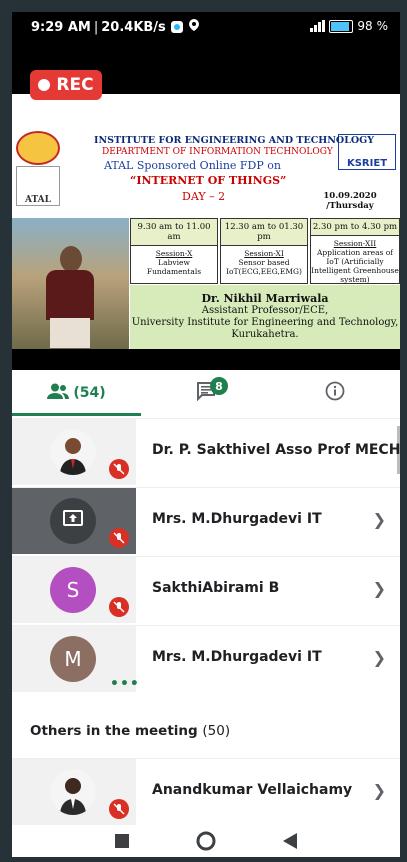 The image size is (407, 862). I want to click on participant-row: Anandkumar Vellaichamy ❯, so click(206, 791).